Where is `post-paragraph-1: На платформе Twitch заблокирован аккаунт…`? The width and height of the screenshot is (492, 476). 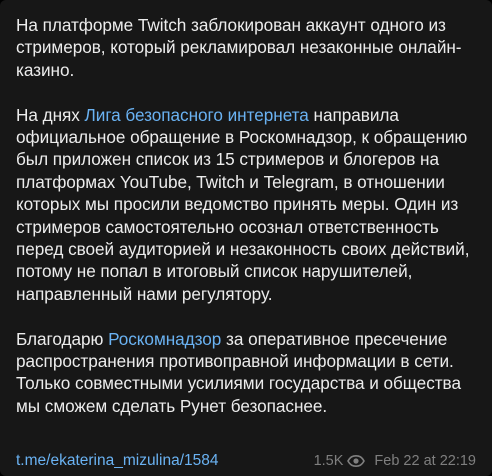
post-paragraph-1: На платформе Twitch заблокирован аккаунт… is located at coordinates (246, 47).